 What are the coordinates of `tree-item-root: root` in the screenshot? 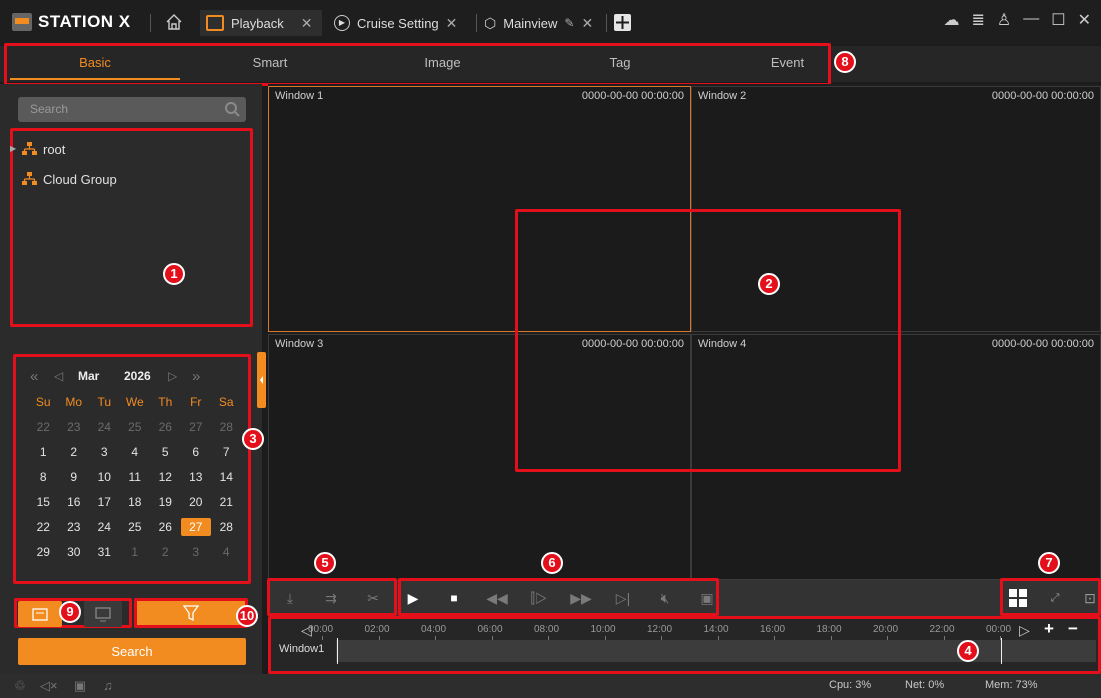 It's located at (43, 149).